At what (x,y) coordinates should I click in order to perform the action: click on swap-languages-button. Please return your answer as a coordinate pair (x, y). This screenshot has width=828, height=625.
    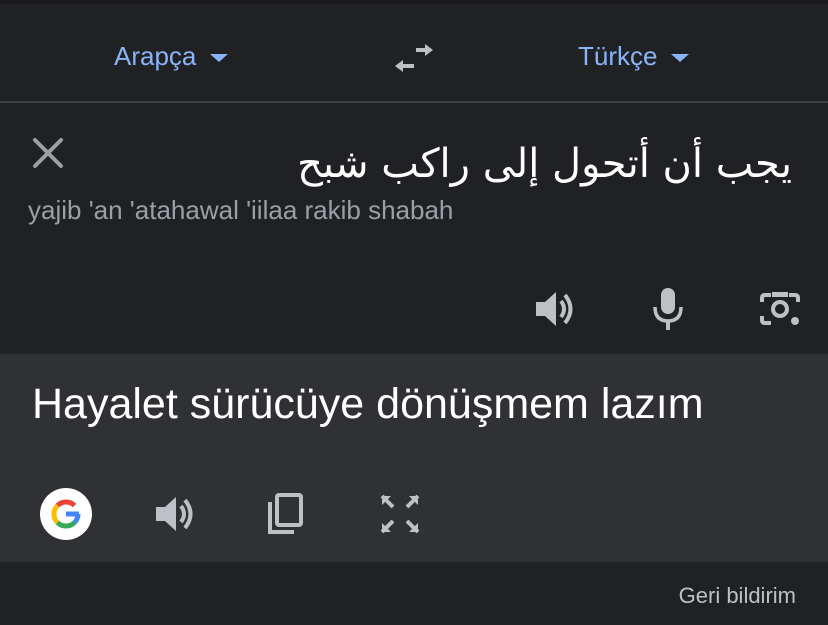
    Looking at the image, I should click on (414, 58).